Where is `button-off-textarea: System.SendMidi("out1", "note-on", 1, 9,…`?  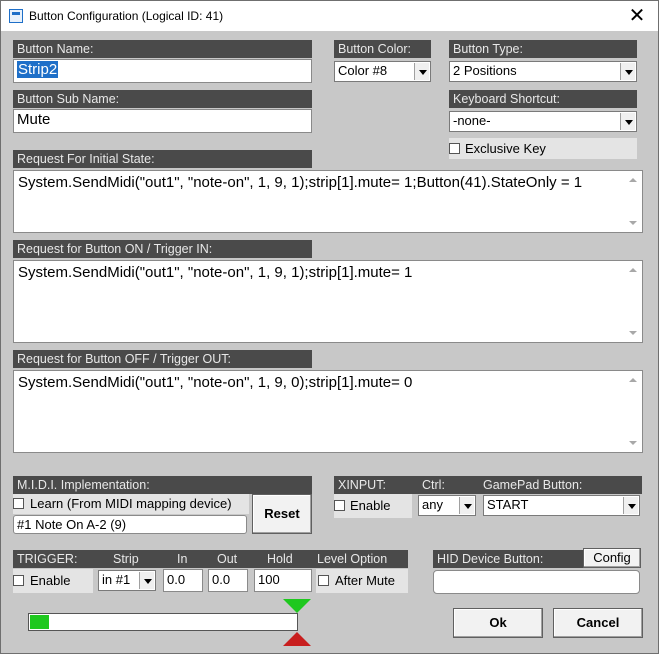
button-off-textarea: System.SendMidi("out1", "note-on", 1, 9,… is located at coordinates (328, 411).